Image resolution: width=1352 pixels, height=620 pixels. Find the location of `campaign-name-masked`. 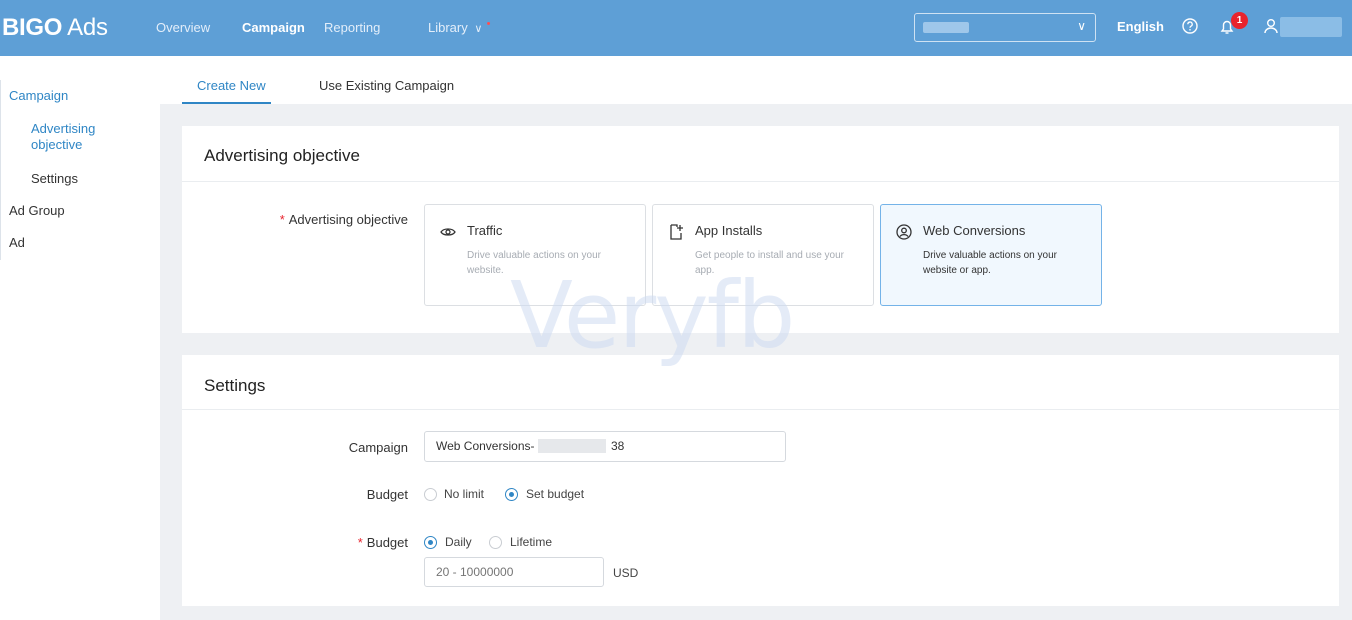

campaign-name-masked is located at coordinates (572, 446).